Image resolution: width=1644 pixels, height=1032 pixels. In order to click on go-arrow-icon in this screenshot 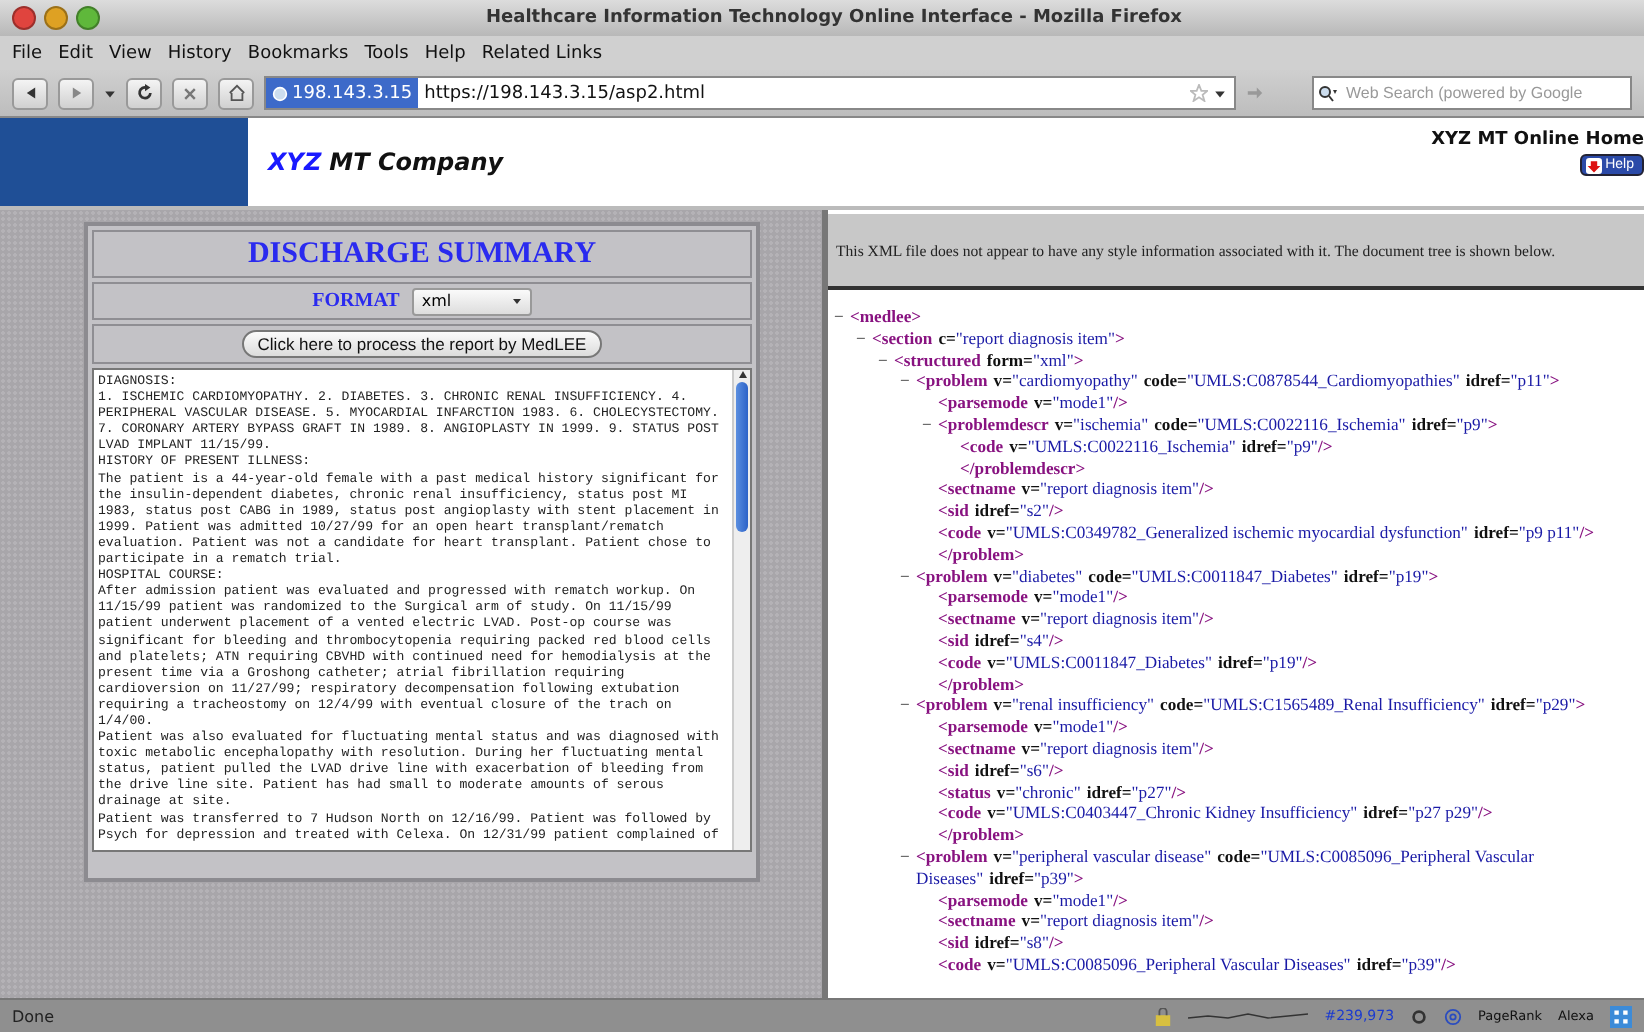, I will do `click(1255, 93)`.